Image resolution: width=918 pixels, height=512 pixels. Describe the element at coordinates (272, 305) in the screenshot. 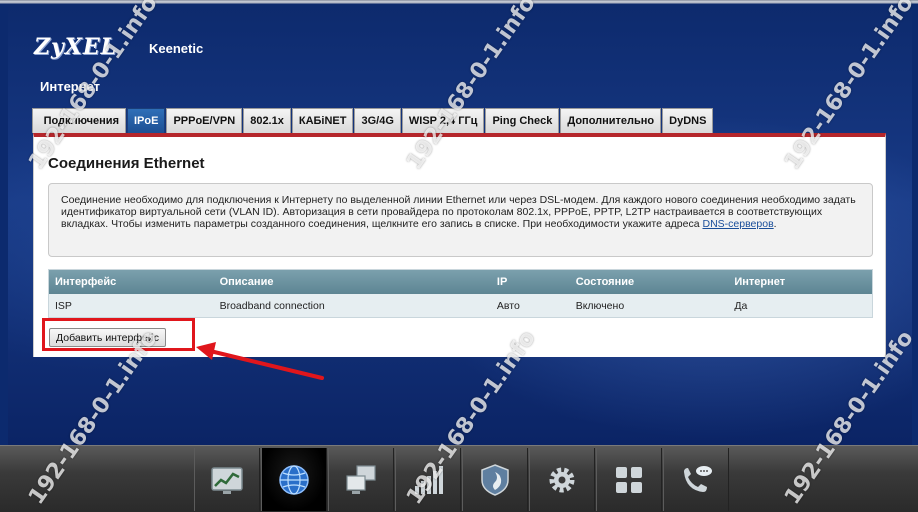

I see `cell-description: Broadband connection` at that location.